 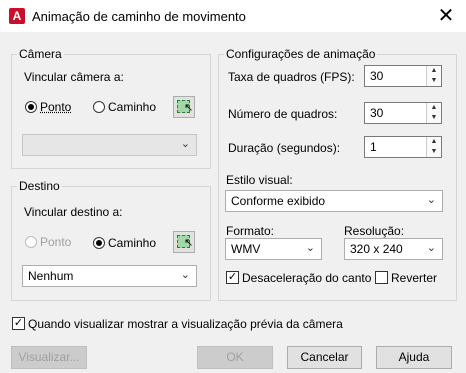 I want to click on frame-count-label: Número de quadros:, so click(x=283, y=114).